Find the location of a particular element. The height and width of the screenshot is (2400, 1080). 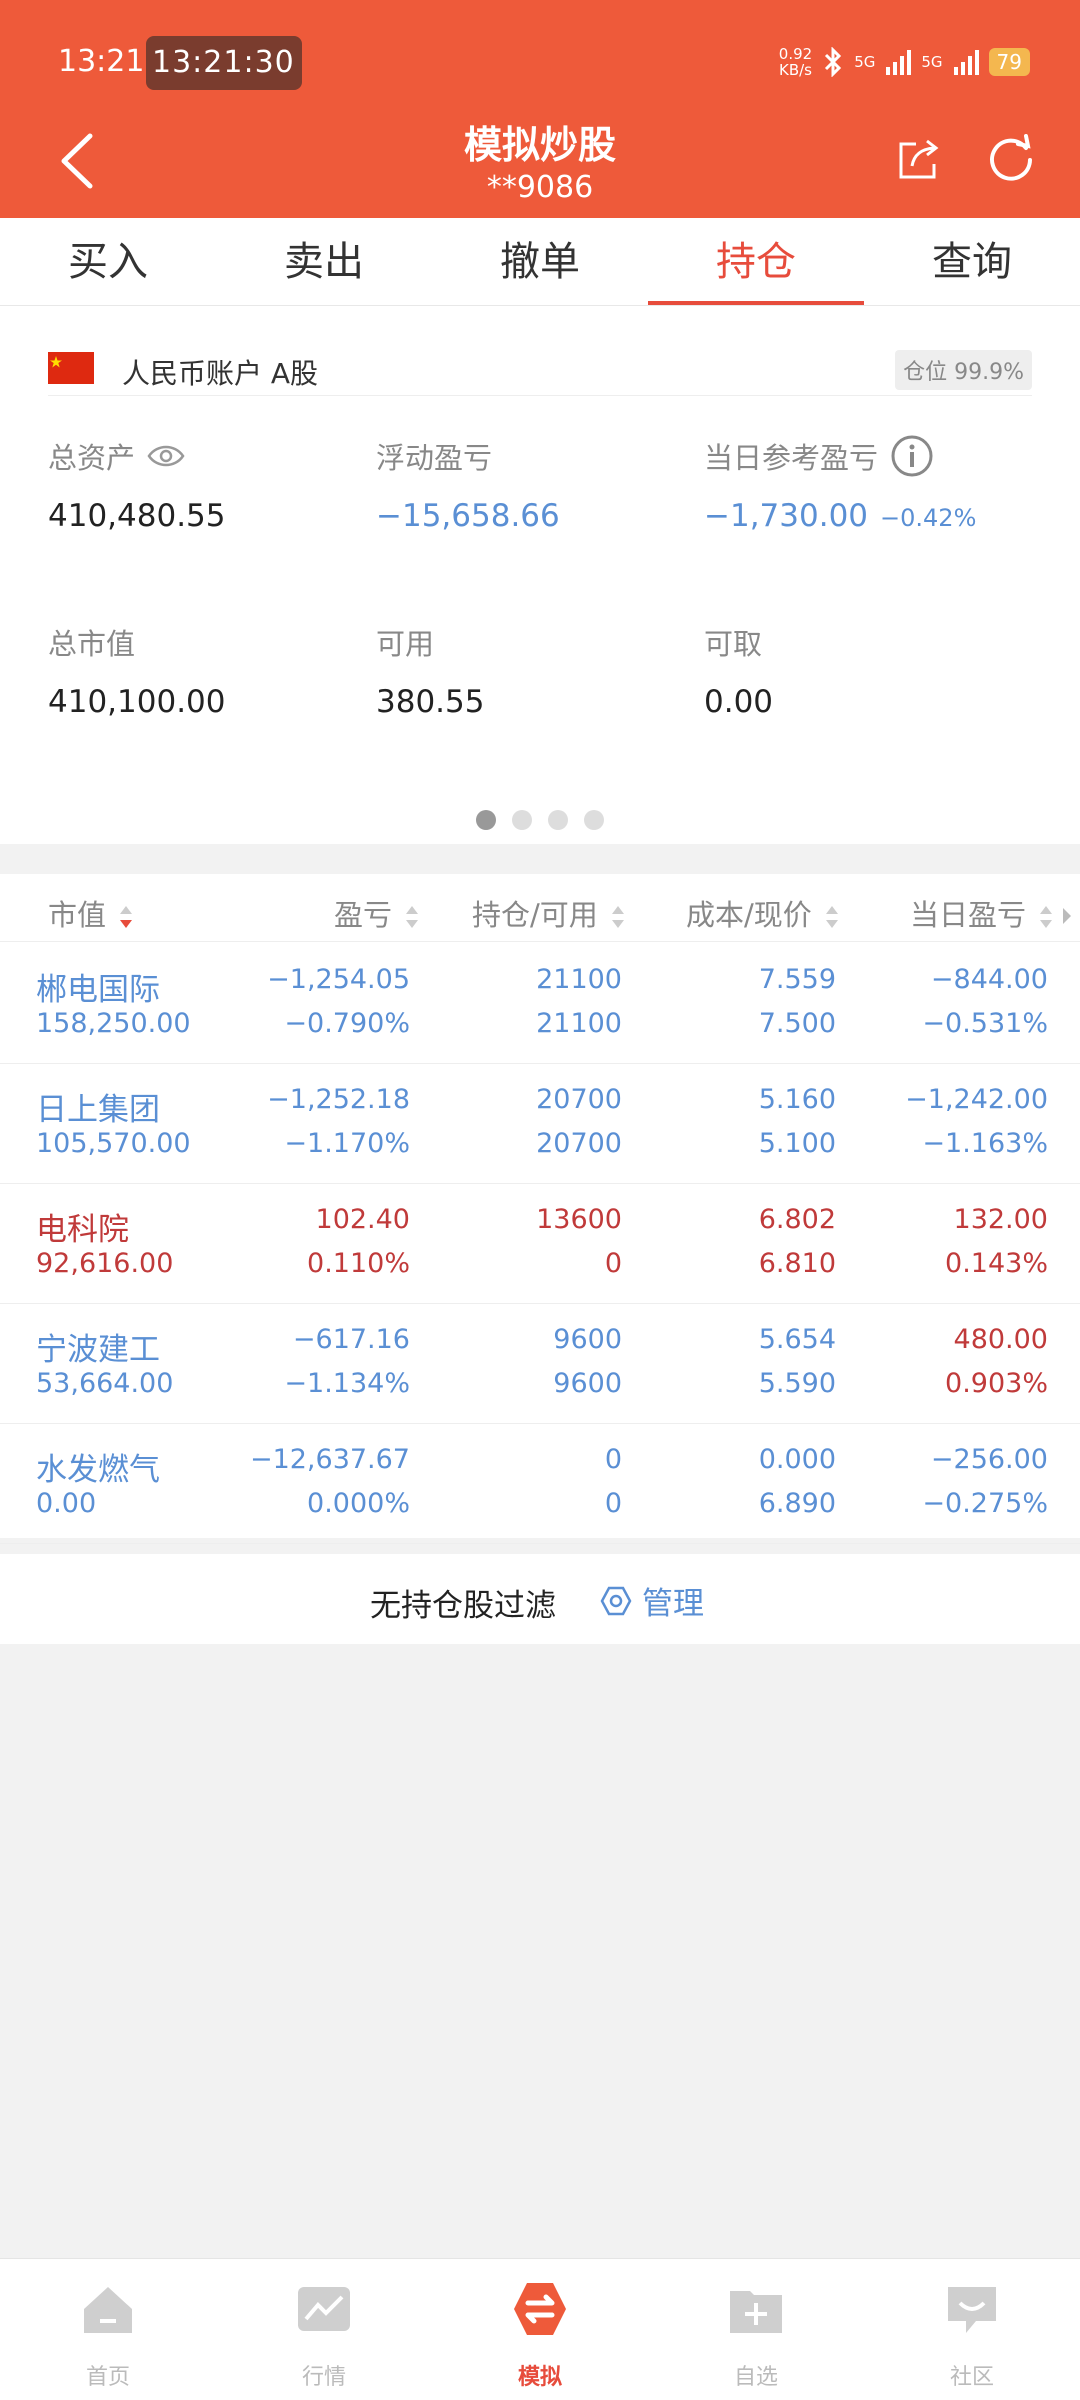

daily-pl-value: −256.00 is located at coordinates (989, 1459).